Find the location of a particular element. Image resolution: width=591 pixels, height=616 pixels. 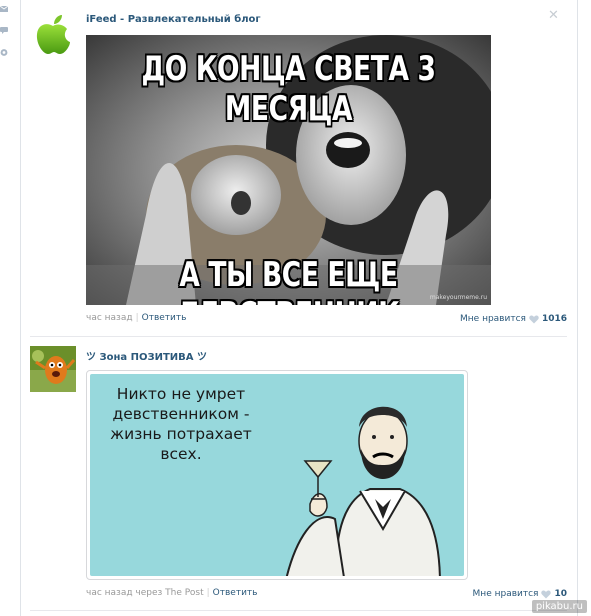

post-author-link: iFeed - Развлекательный блог is located at coordinates (173, 19).